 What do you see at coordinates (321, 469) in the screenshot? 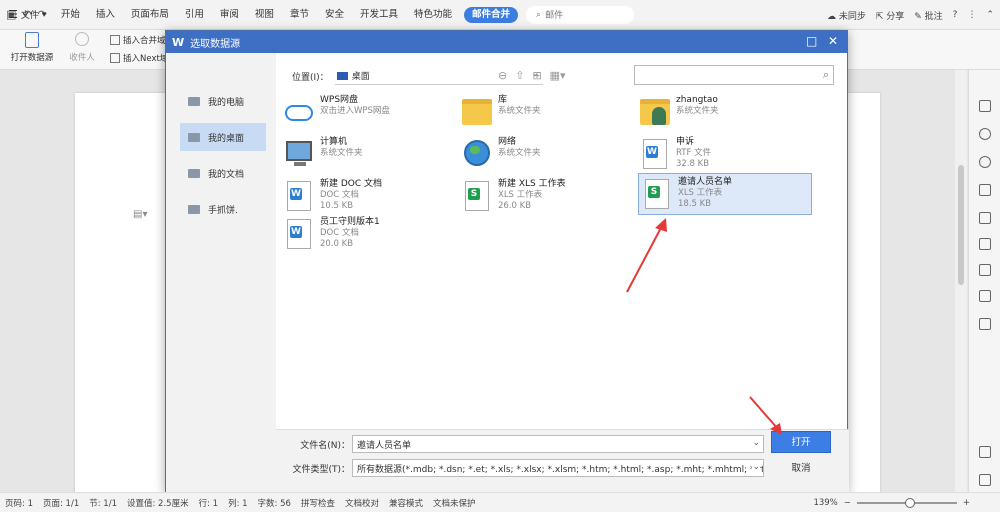
I see `filetype-label: 文件类型(T)：` at bounding box center [321, 469].